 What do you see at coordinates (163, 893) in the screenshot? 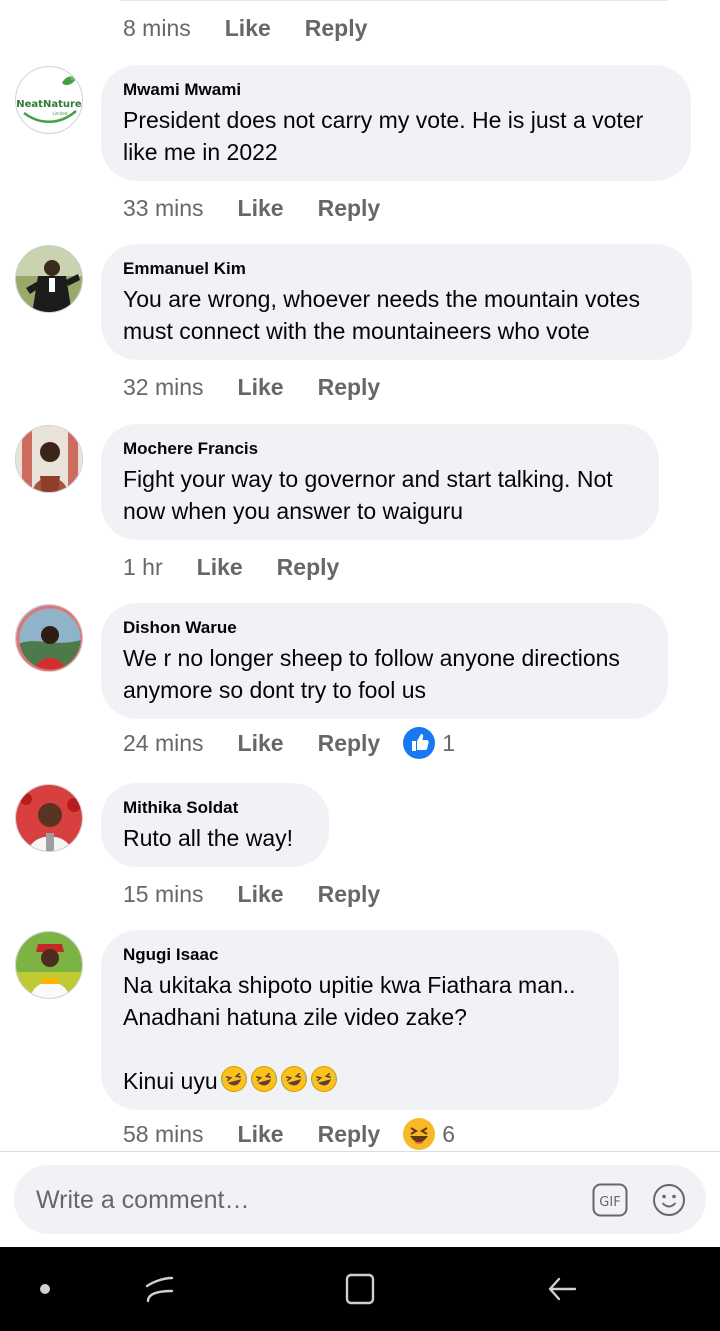
I see `comment-timestamp: 15 mins` at bounding box center [163, 893].